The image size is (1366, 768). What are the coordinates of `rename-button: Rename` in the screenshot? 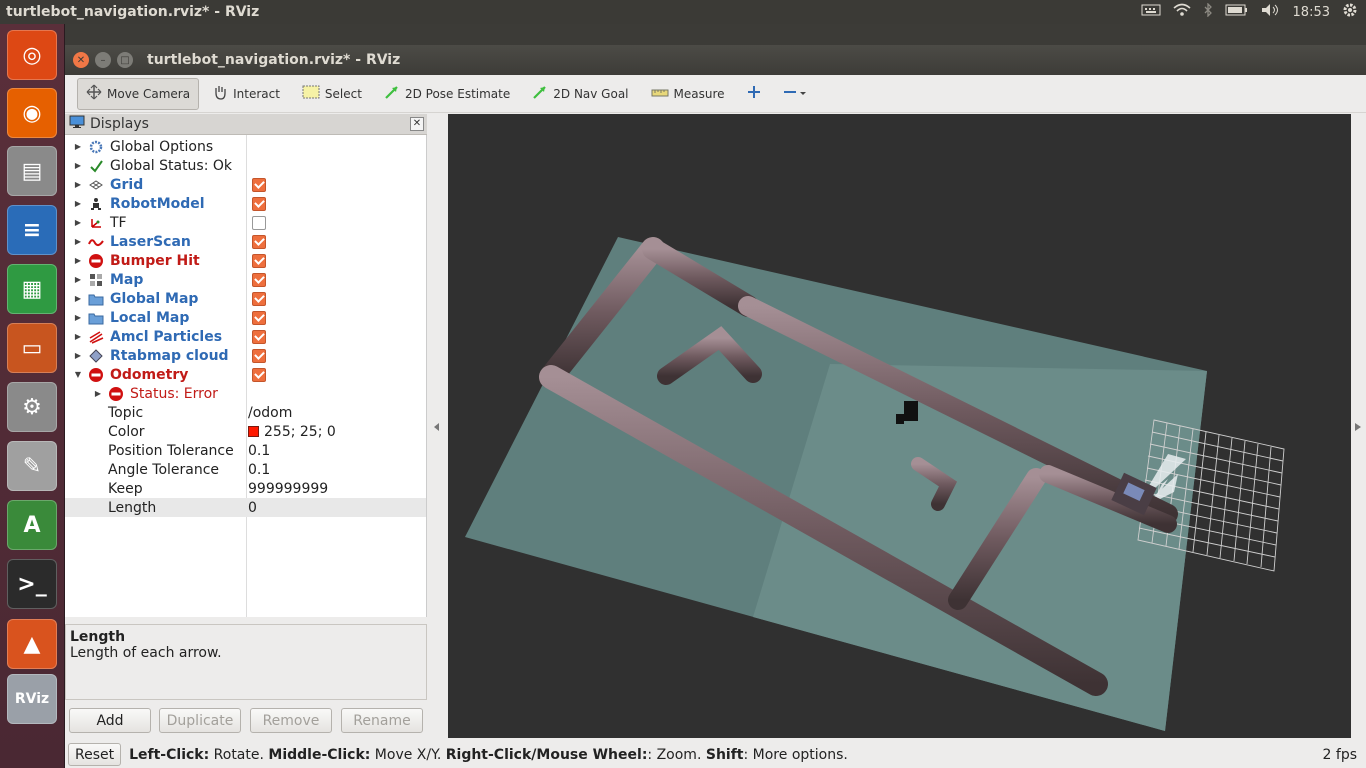 It's located at (382, 720).